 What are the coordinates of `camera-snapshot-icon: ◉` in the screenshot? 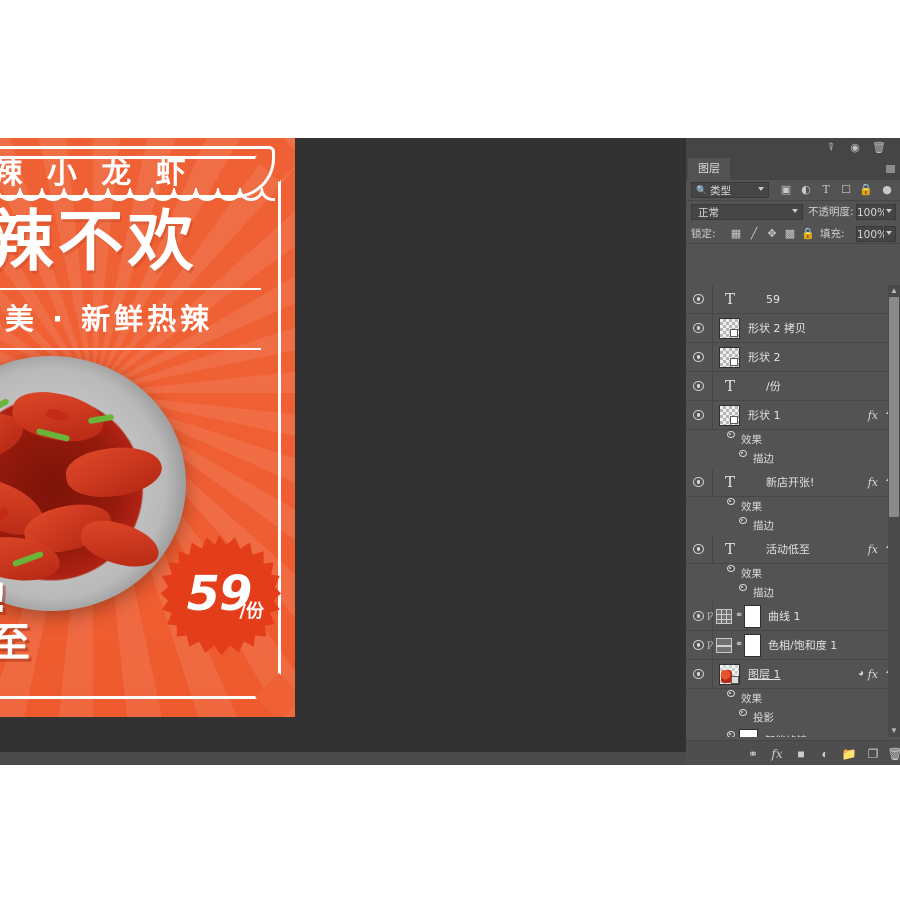 It's located at (855, 148).